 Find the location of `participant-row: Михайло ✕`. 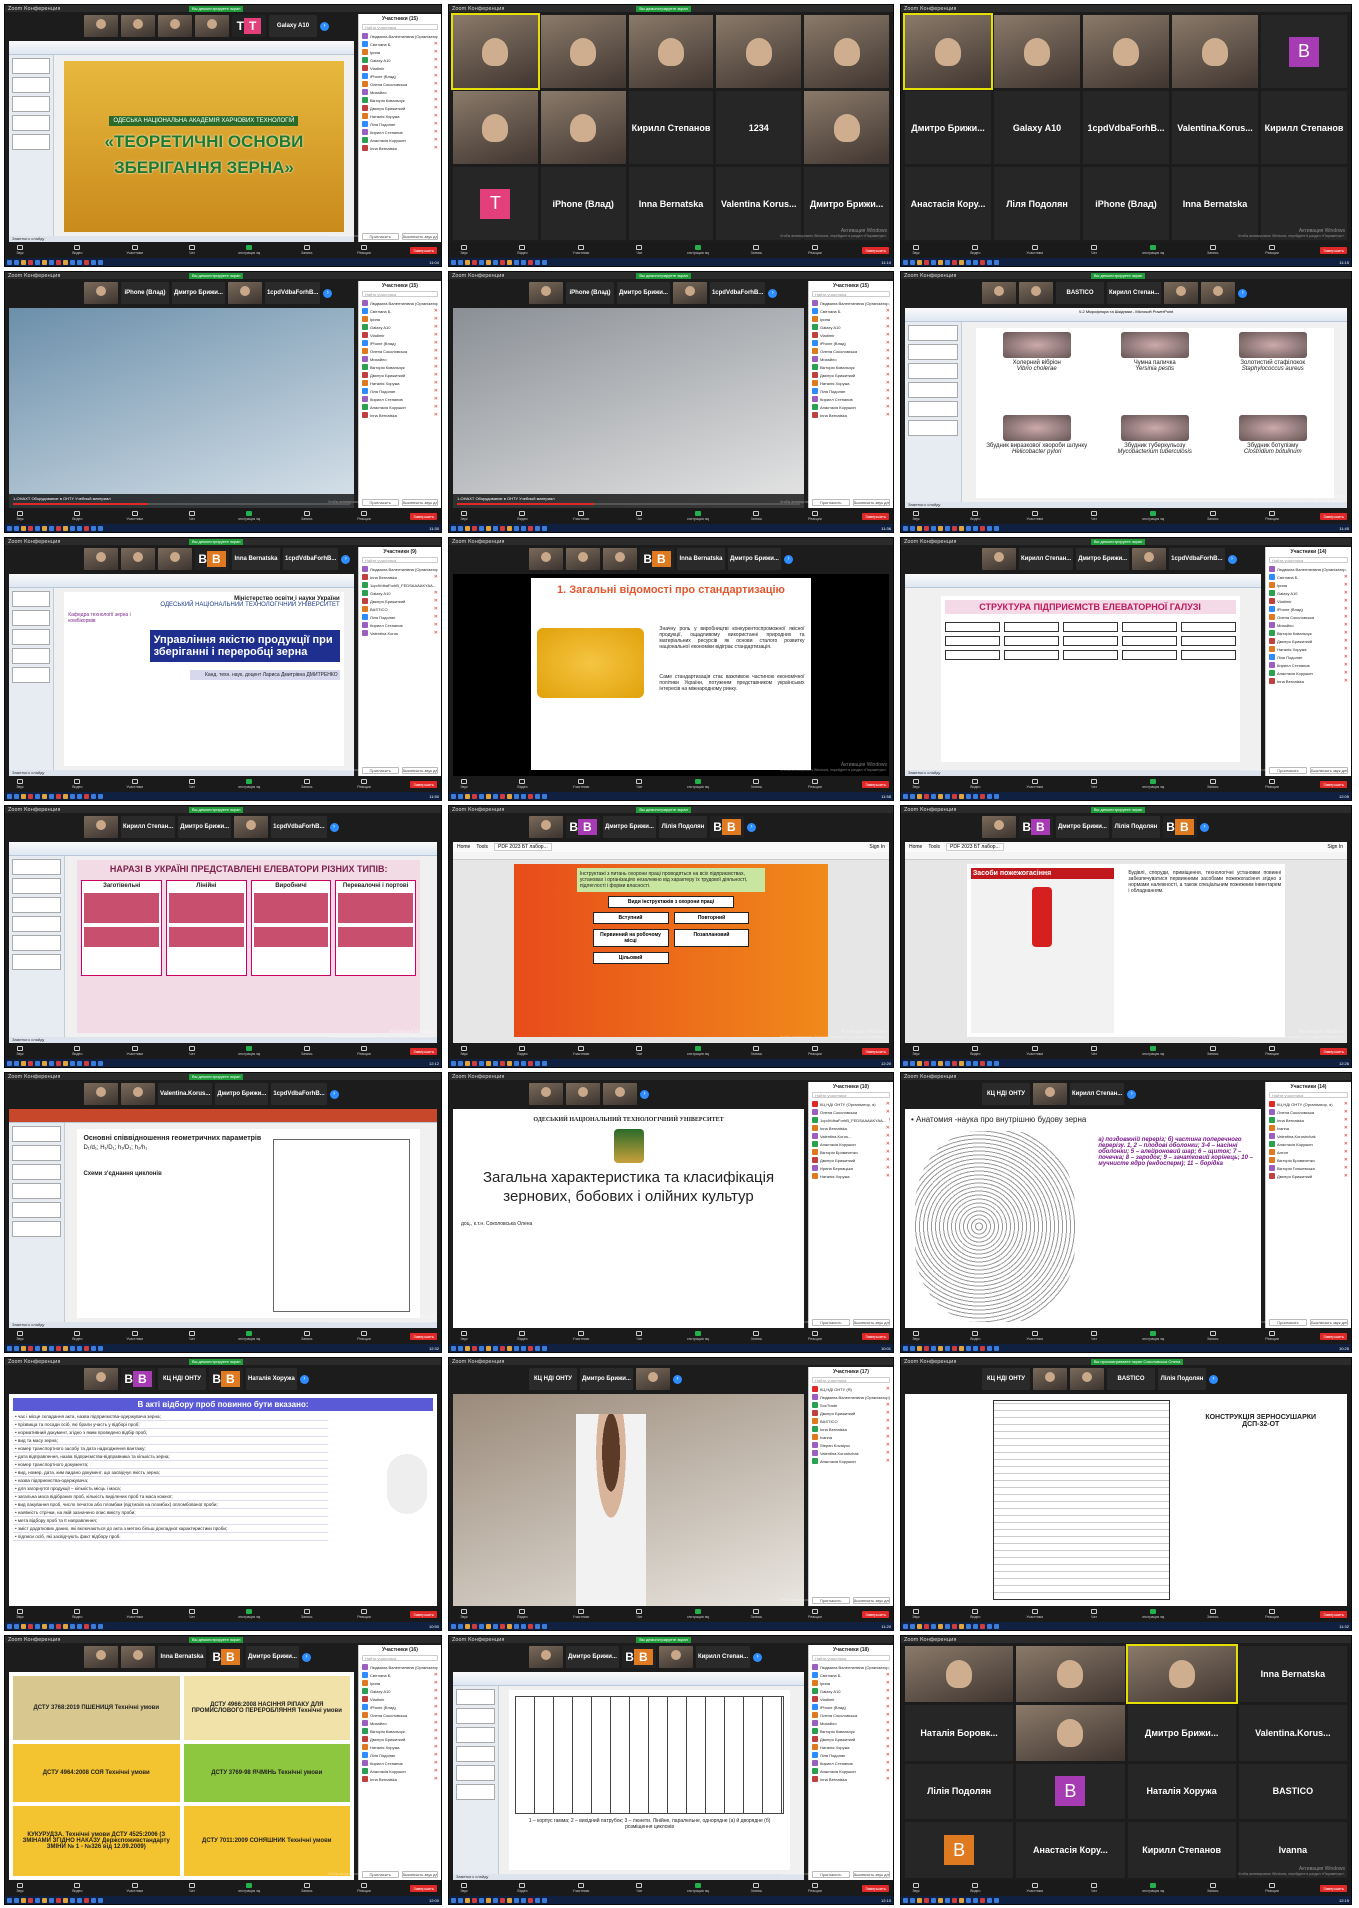

participant-row: Михайло ✕ is located at coordinates (1308, 625).